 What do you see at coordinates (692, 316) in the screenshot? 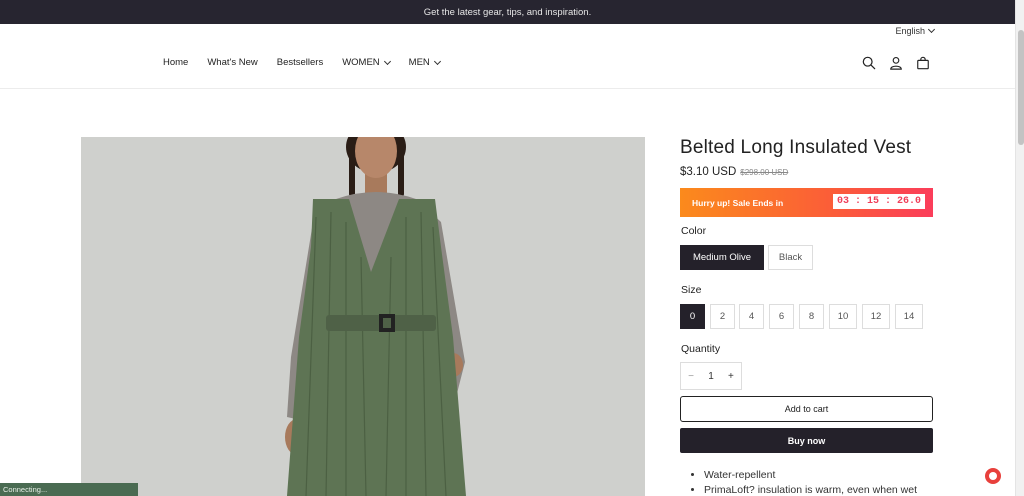
I see `size-option-0: 0` at bounding box center [692, 316].